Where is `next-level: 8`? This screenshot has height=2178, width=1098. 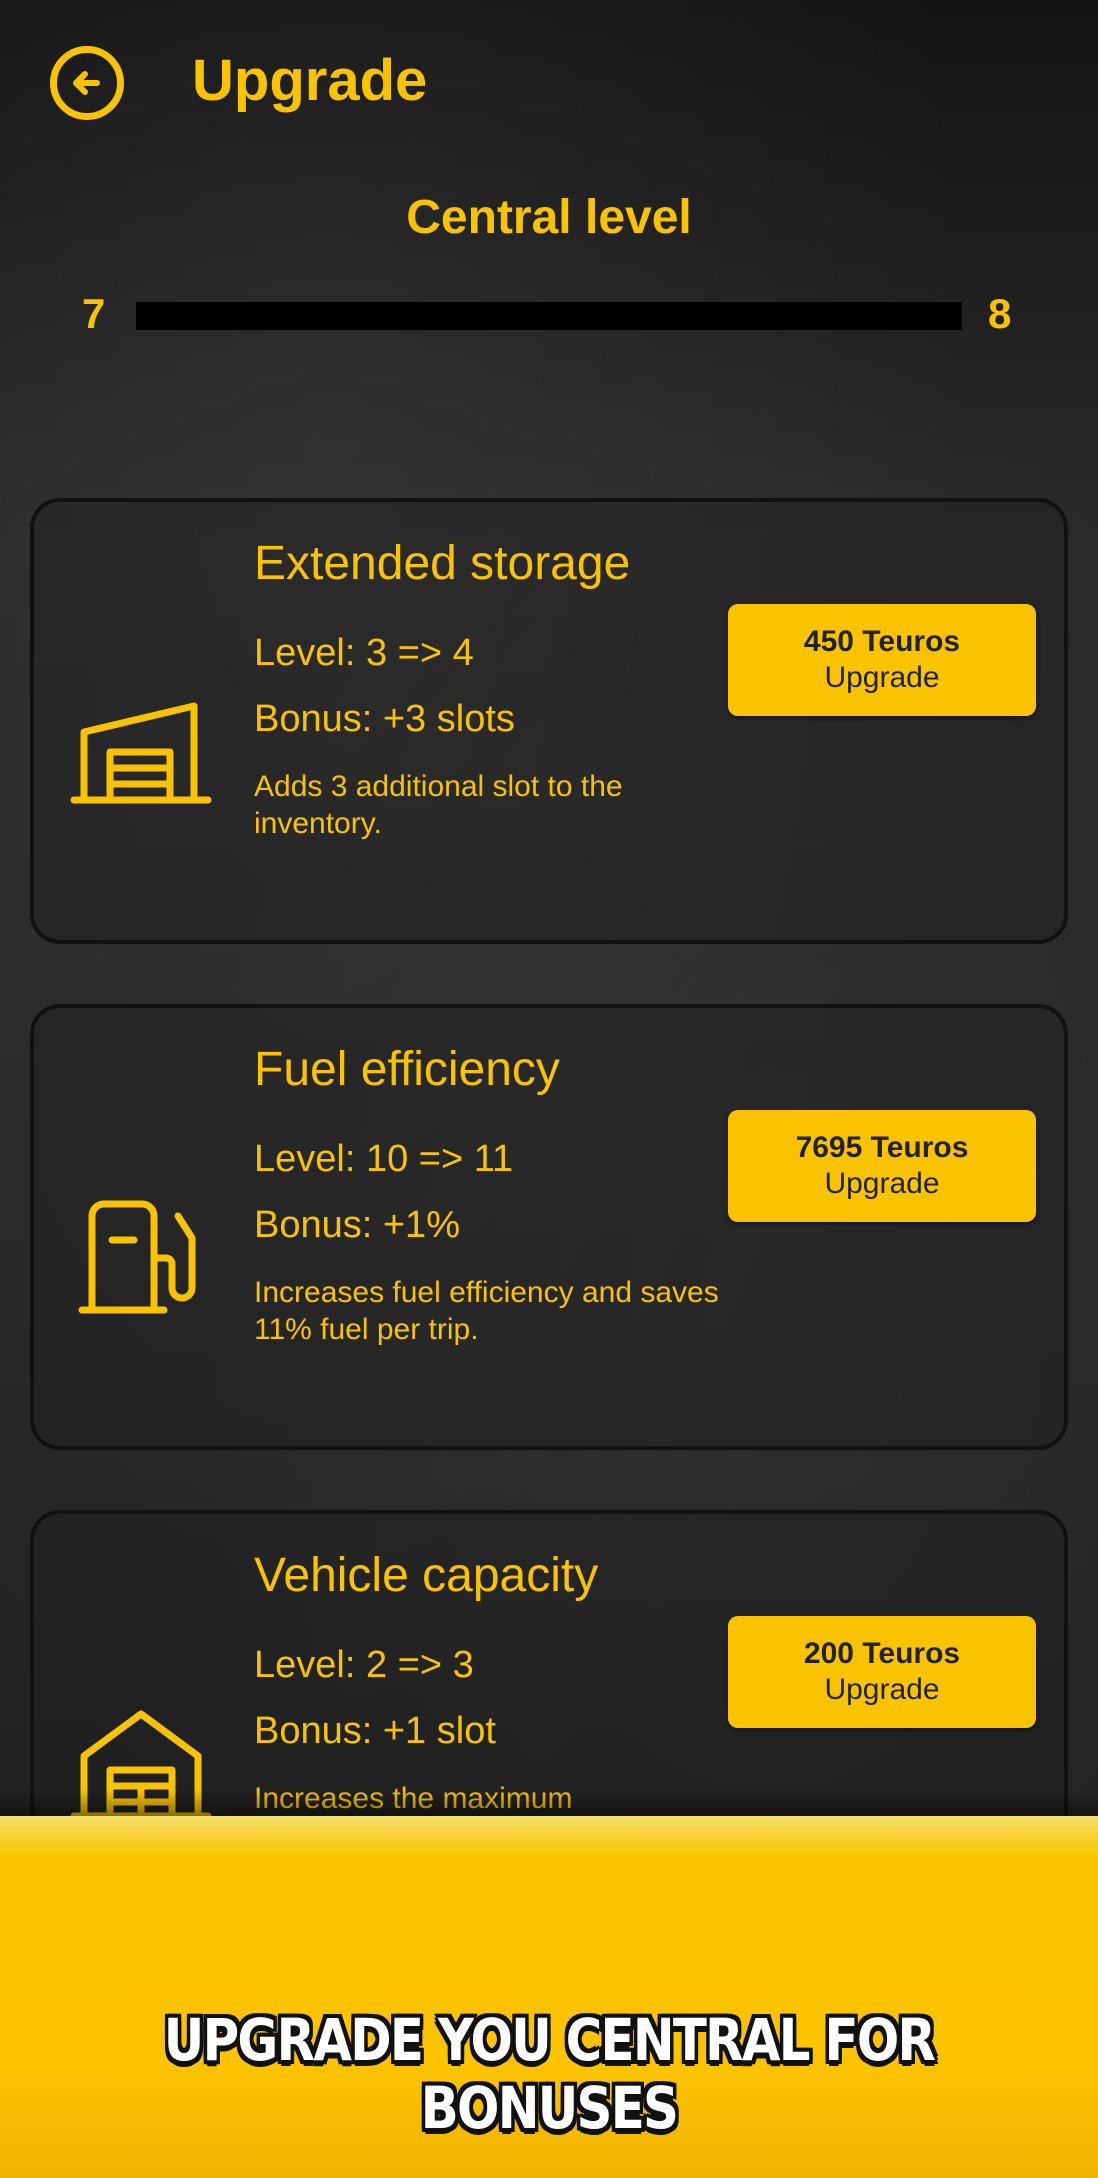 next-level: 8 is located at coordinates (1000, 313).